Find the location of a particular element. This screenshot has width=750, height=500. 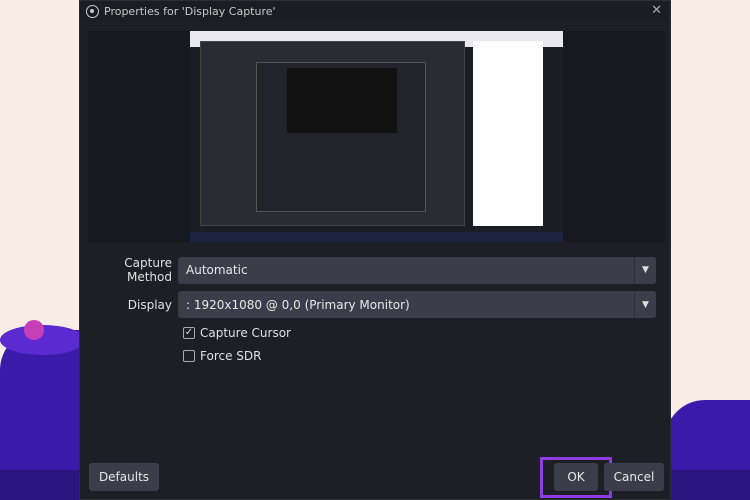

display-value: : 1920x1080 @ 0,0 (Primary Monitor) is located at coordinates (298, 304).